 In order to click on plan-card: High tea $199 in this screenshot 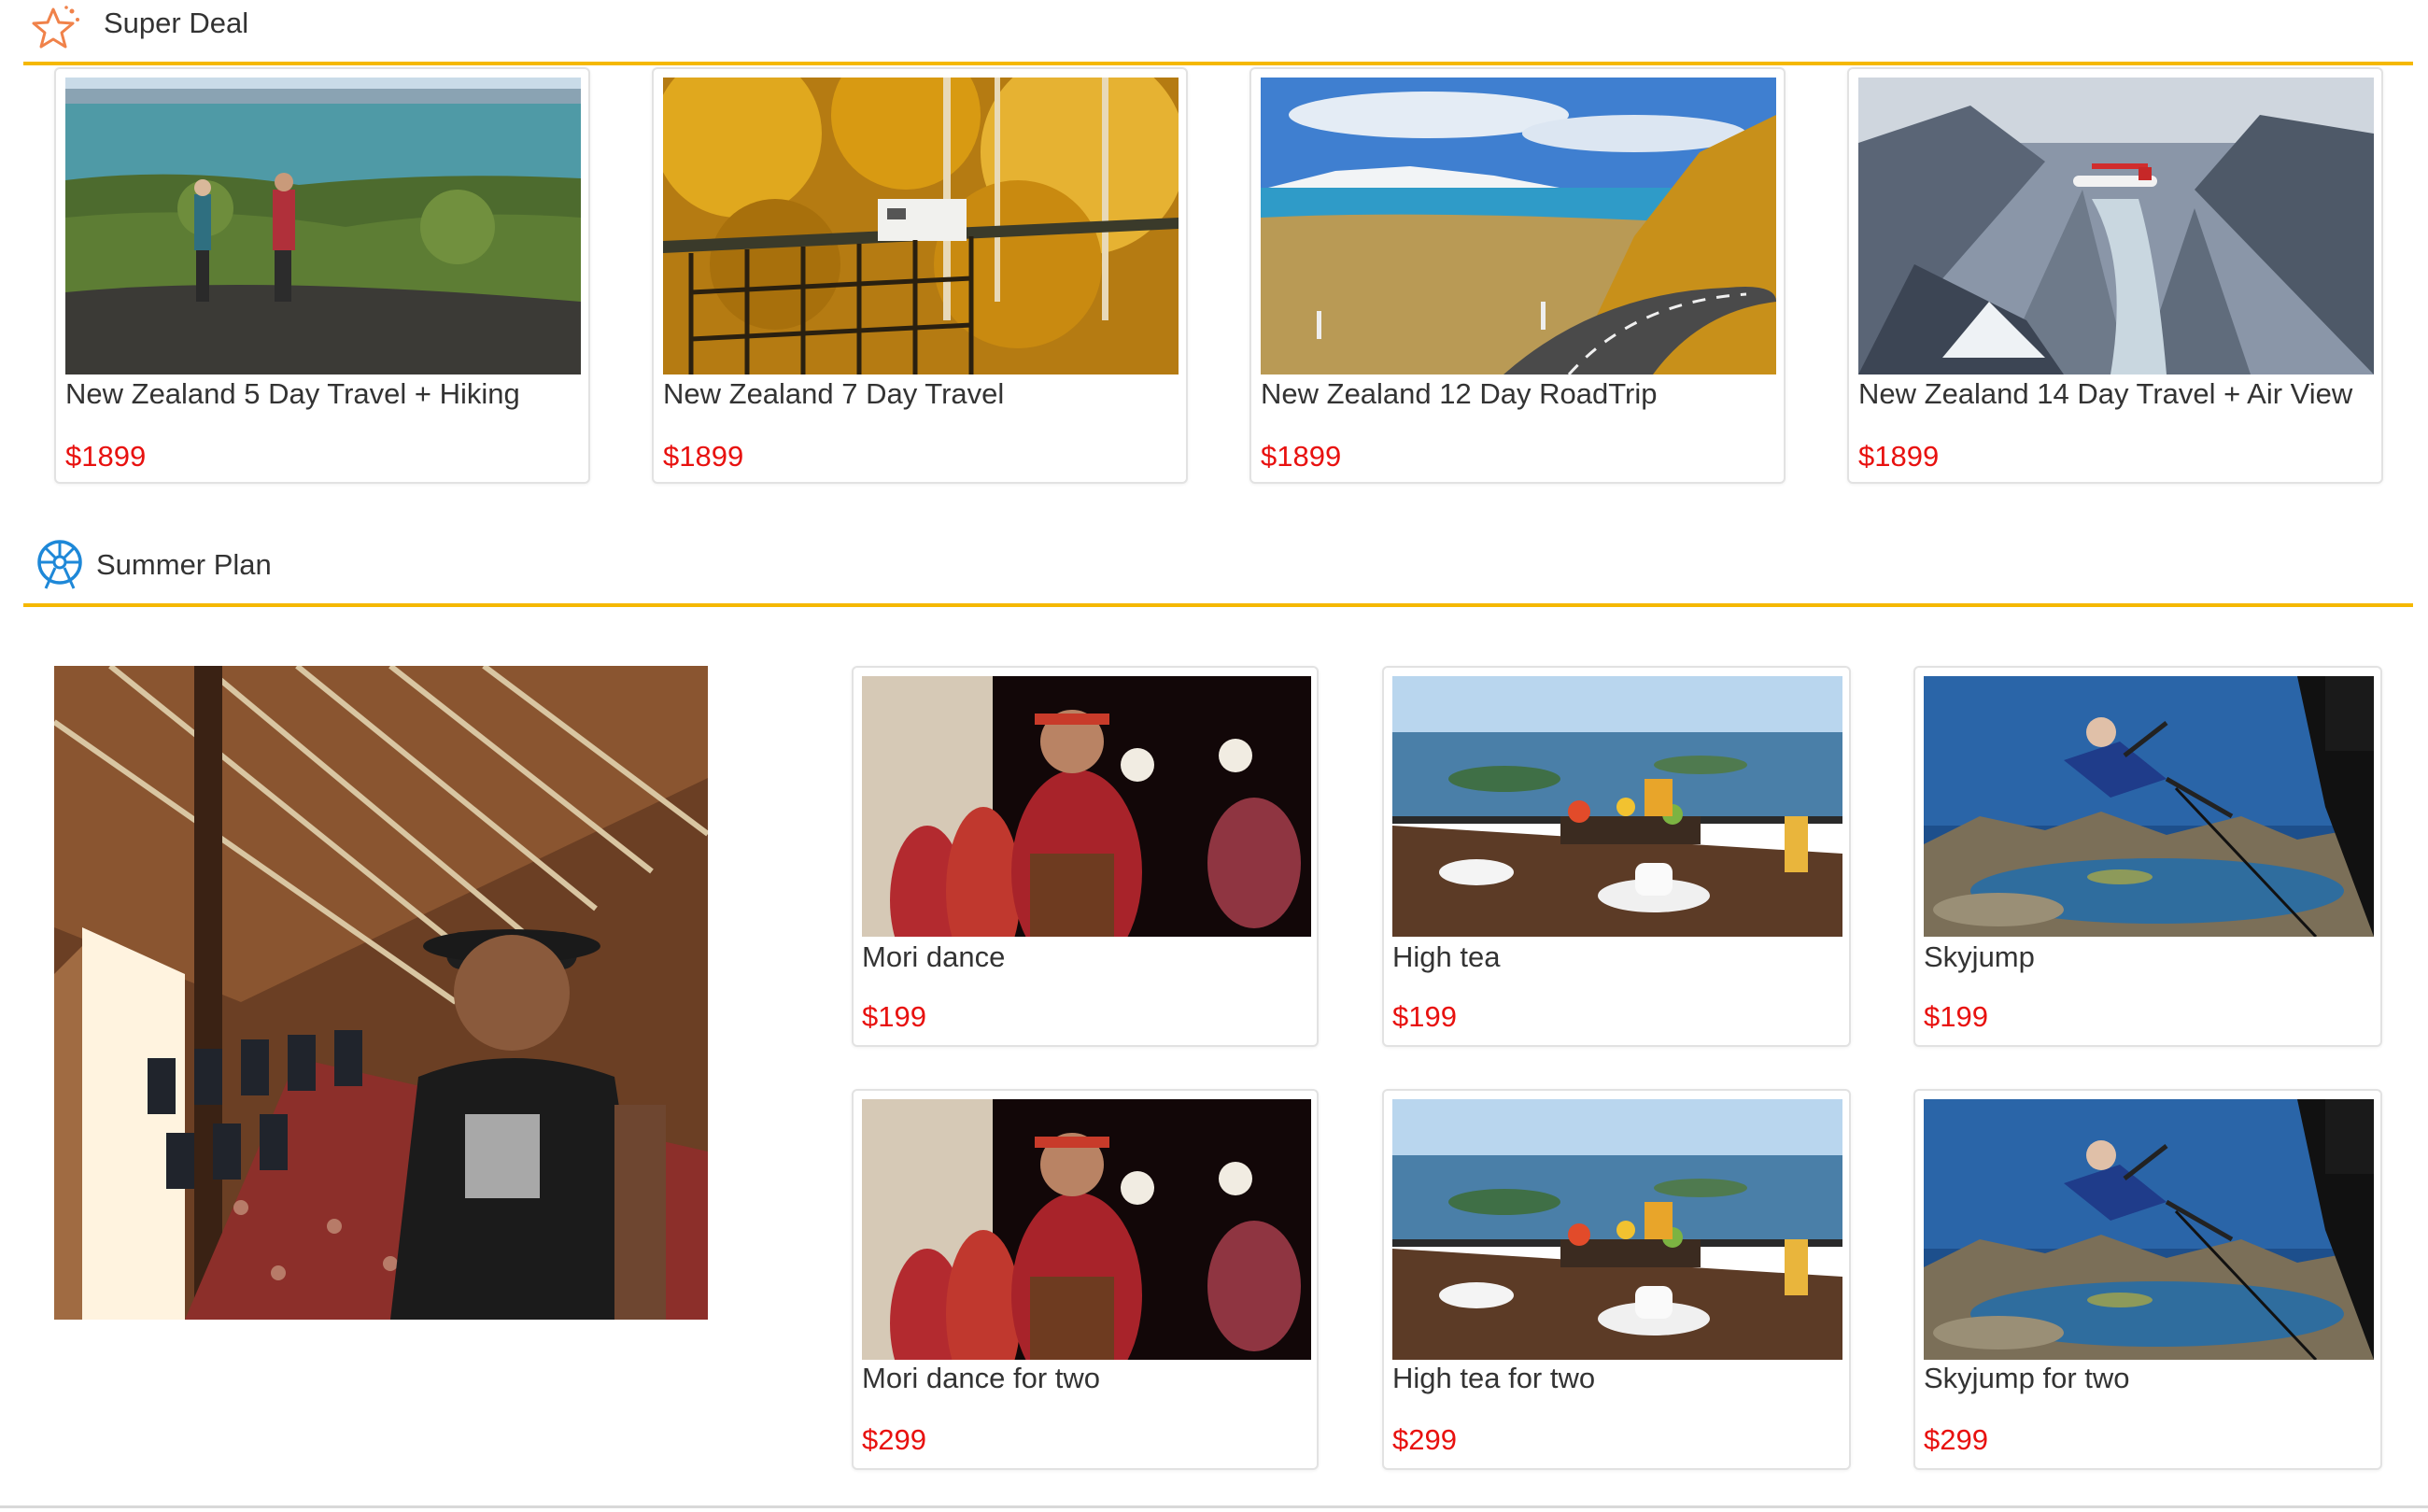, I will do `click(1616, 857)`.